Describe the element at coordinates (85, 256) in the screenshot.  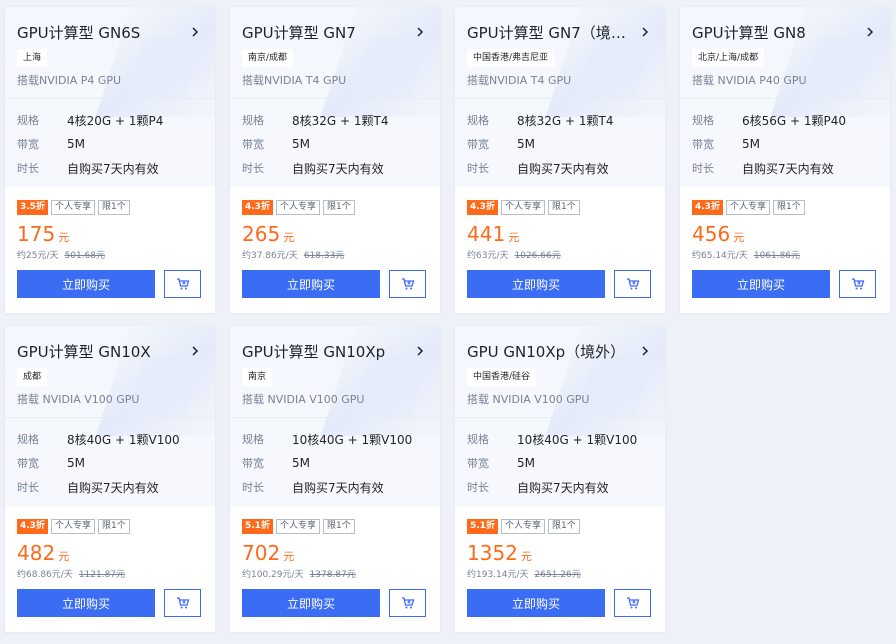
I see `original-price: 501.68元` at that location.